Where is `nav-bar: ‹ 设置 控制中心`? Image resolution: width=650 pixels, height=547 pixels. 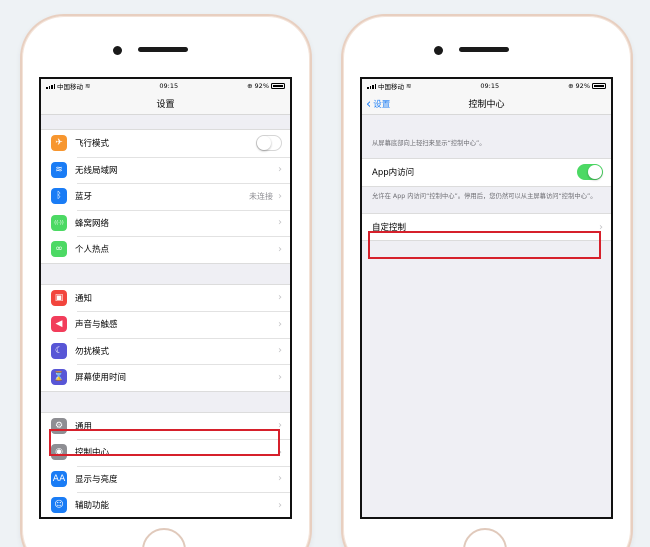
nav-bar: ‹ 设置 控制中心 is located at coordinates (486, 104).